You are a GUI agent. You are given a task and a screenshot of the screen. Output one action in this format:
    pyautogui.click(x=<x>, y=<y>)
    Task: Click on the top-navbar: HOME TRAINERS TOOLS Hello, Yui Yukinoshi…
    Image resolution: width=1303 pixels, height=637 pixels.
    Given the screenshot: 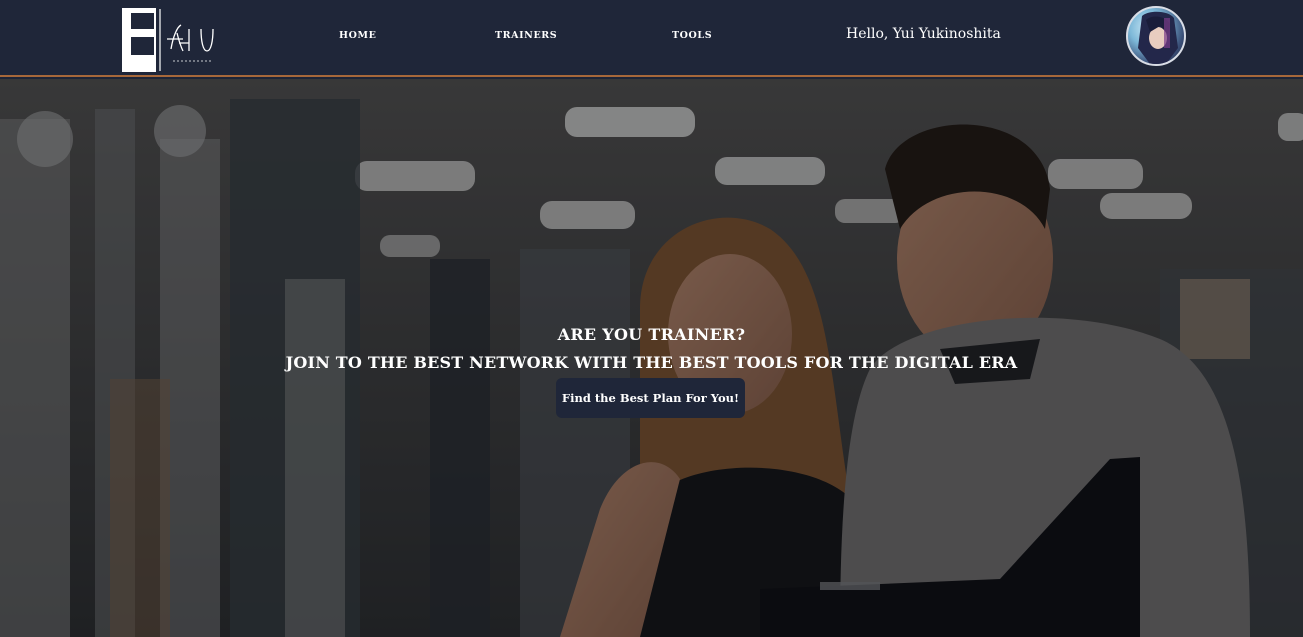 What is the action you would take?
    pyautogui.click(x=651, y=38)
    